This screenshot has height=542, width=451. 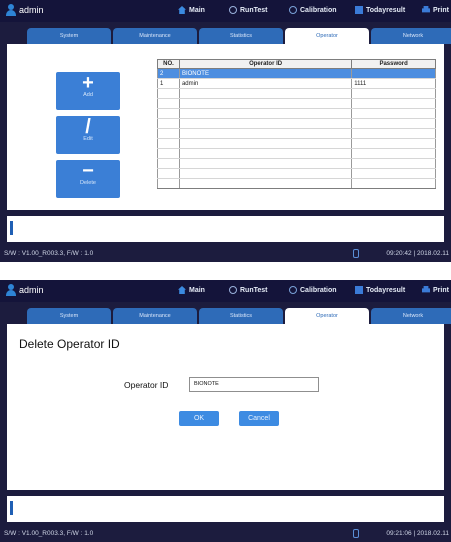 What do you see at coordinates (265, 73) in the screenshot?
I see `cell-operator-id: BIONOTE` at bounding box center [265, 73].